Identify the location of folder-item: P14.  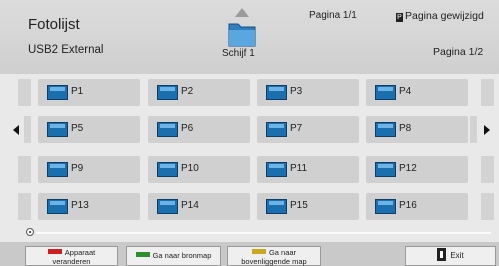
(199, 206).